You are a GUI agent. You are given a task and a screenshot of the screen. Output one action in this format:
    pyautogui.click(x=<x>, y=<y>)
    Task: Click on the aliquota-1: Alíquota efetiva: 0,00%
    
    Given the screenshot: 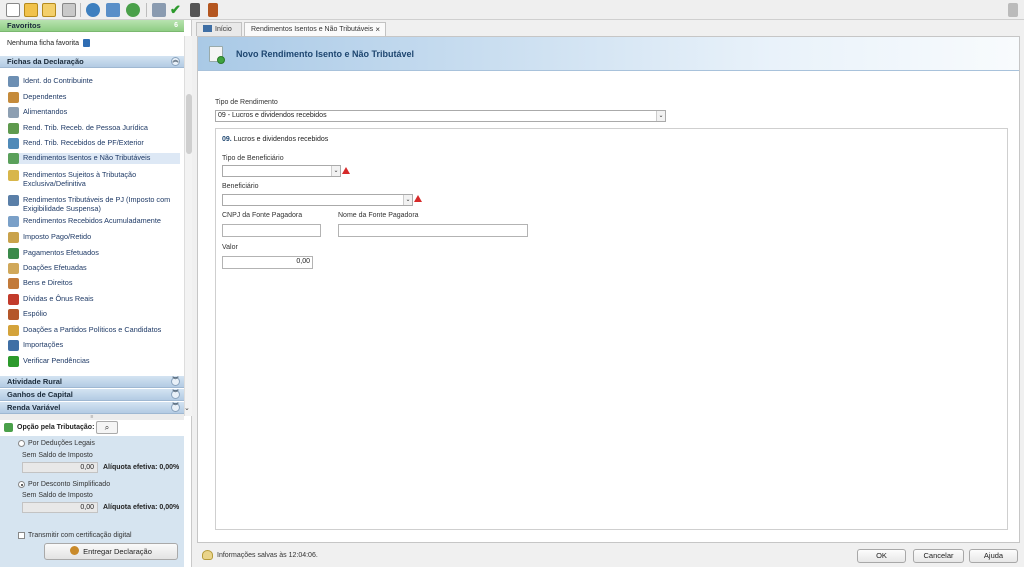 What is the action you would take?
    pyautogui.click(x=141, y=467)
    